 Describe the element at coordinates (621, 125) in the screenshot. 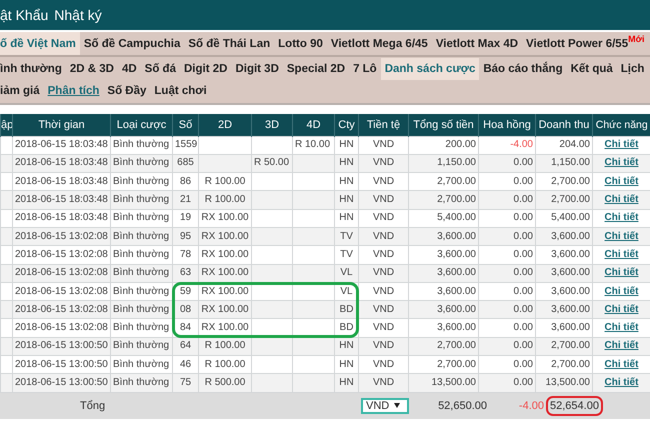

I see `column-header: Chức năng` at that location.